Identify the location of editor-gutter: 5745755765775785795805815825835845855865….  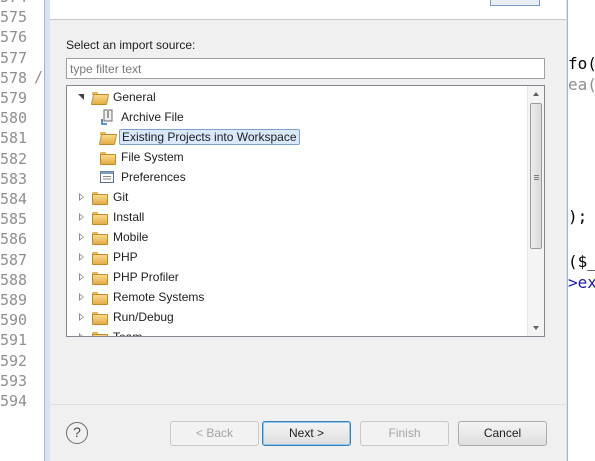
(22, 230).